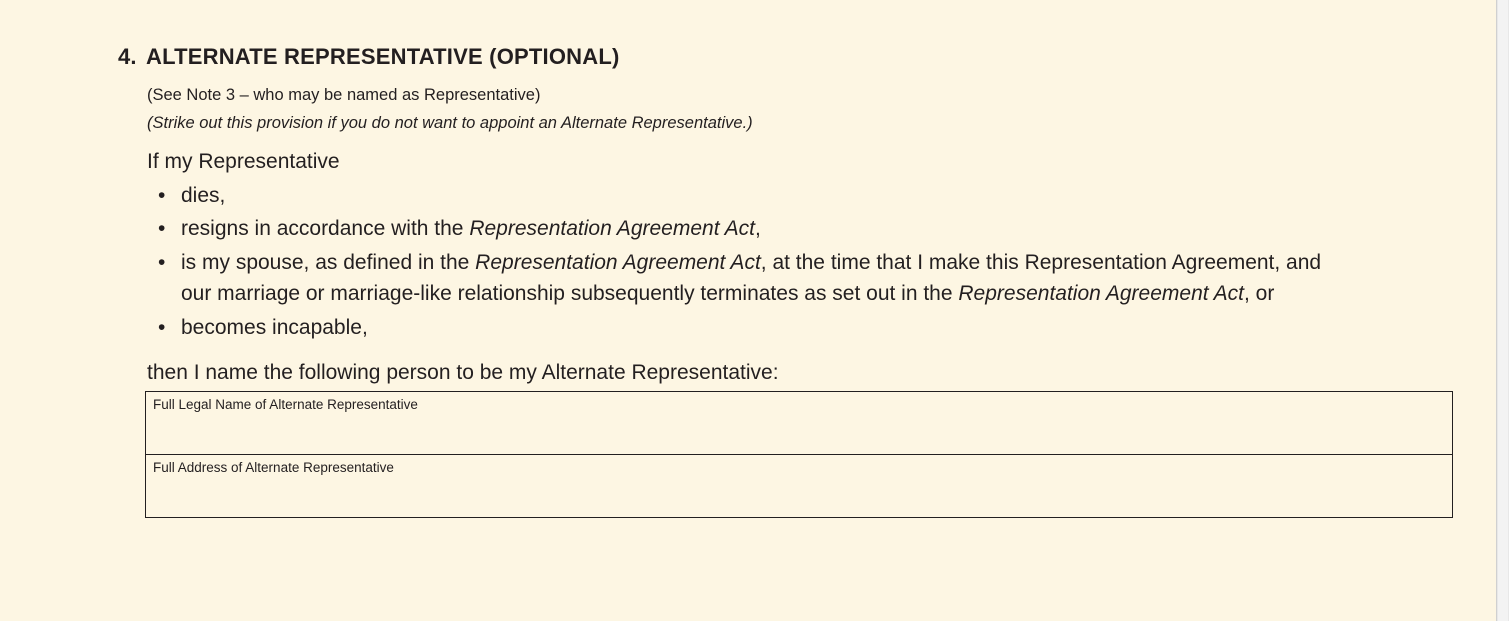 Image resolution: width=1509 pixels, height=621 pixels. Describe the element at coordinates (328, 262) in the screenshot. I see `bullet-text-segment: is my spouse, as defined in the` at that location.